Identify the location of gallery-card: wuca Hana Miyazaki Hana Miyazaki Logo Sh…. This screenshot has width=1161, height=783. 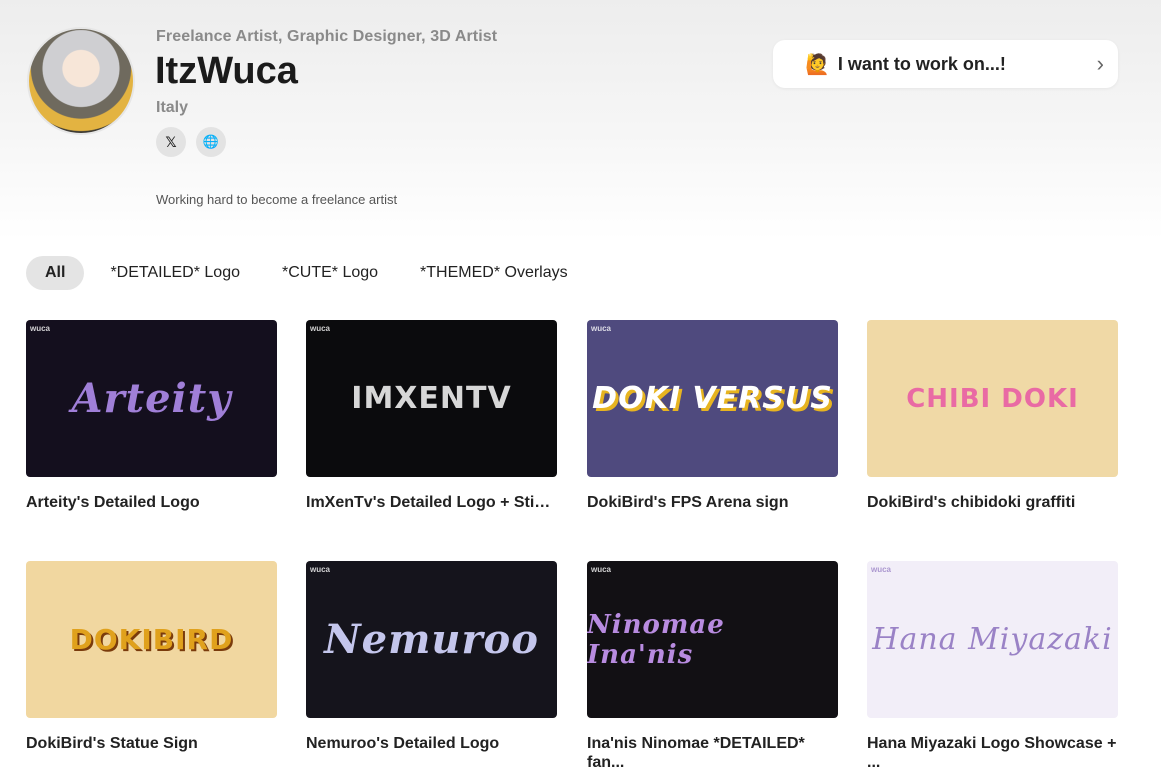
(992, 666).